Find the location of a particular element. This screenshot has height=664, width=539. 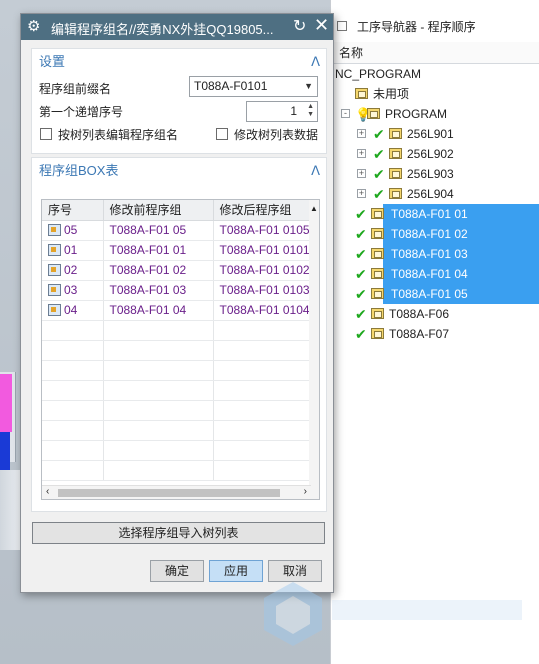

table-cell: T088A-F01 02 is located at coordinates (158, 270).